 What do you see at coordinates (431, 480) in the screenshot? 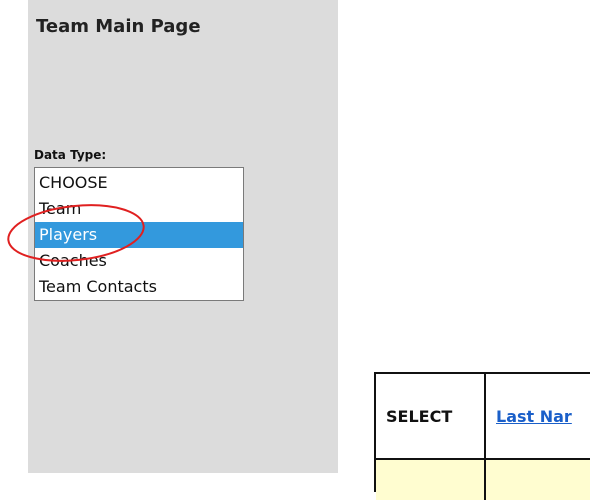
I see `table-row-cell-select` at bounding box center [431, 480].